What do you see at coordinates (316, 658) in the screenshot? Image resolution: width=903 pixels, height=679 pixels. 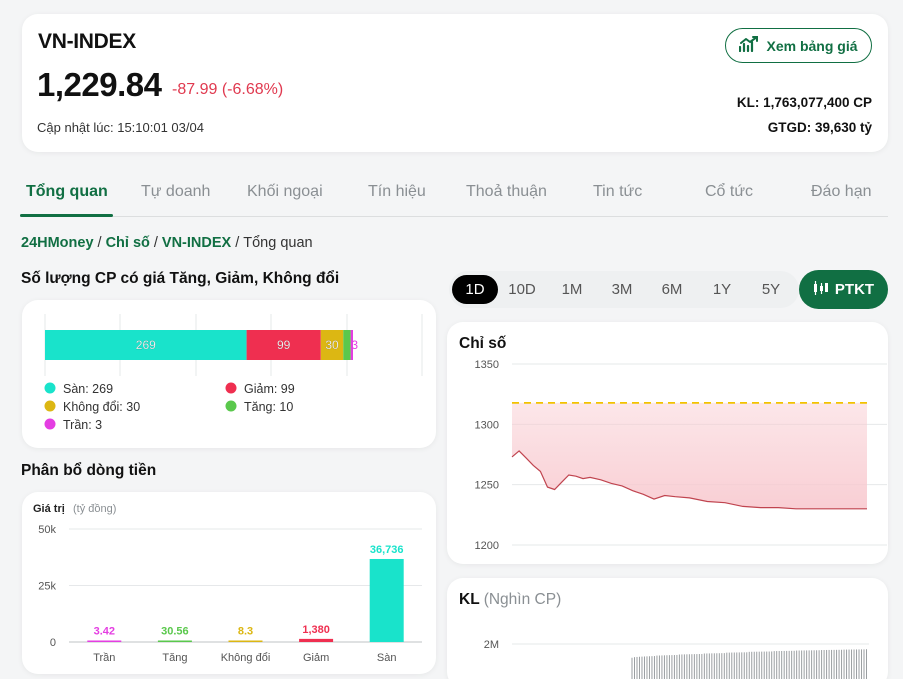 I see `flow-category-label-3: Giảm` at bounding box center [316, 658].